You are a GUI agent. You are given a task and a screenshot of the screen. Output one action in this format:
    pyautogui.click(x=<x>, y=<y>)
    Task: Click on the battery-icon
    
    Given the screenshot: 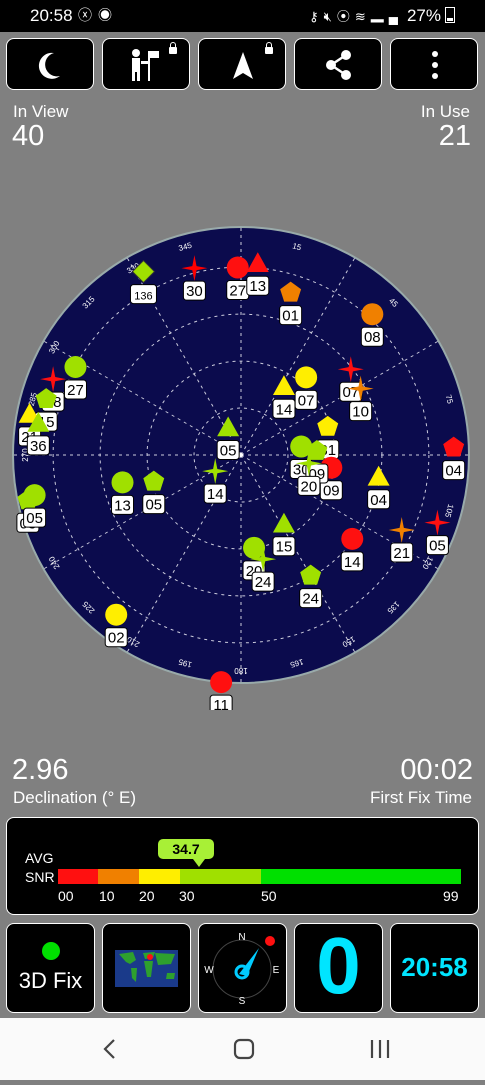 What is the action you would take?
    pyautogui.click(x=450, y=15)
    